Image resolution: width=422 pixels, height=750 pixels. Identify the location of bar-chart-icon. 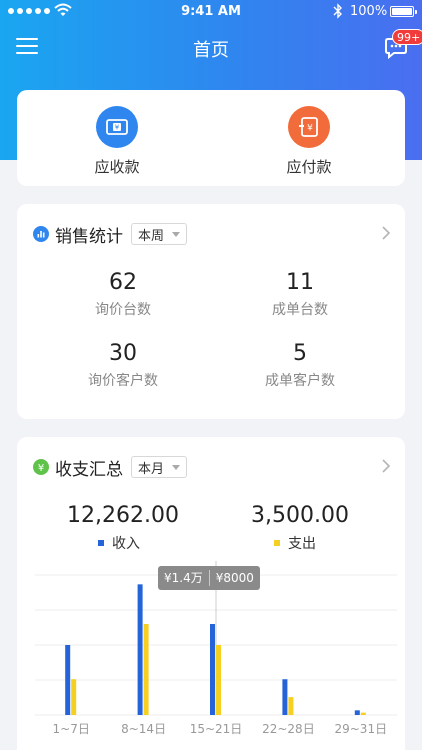
(41, 234).